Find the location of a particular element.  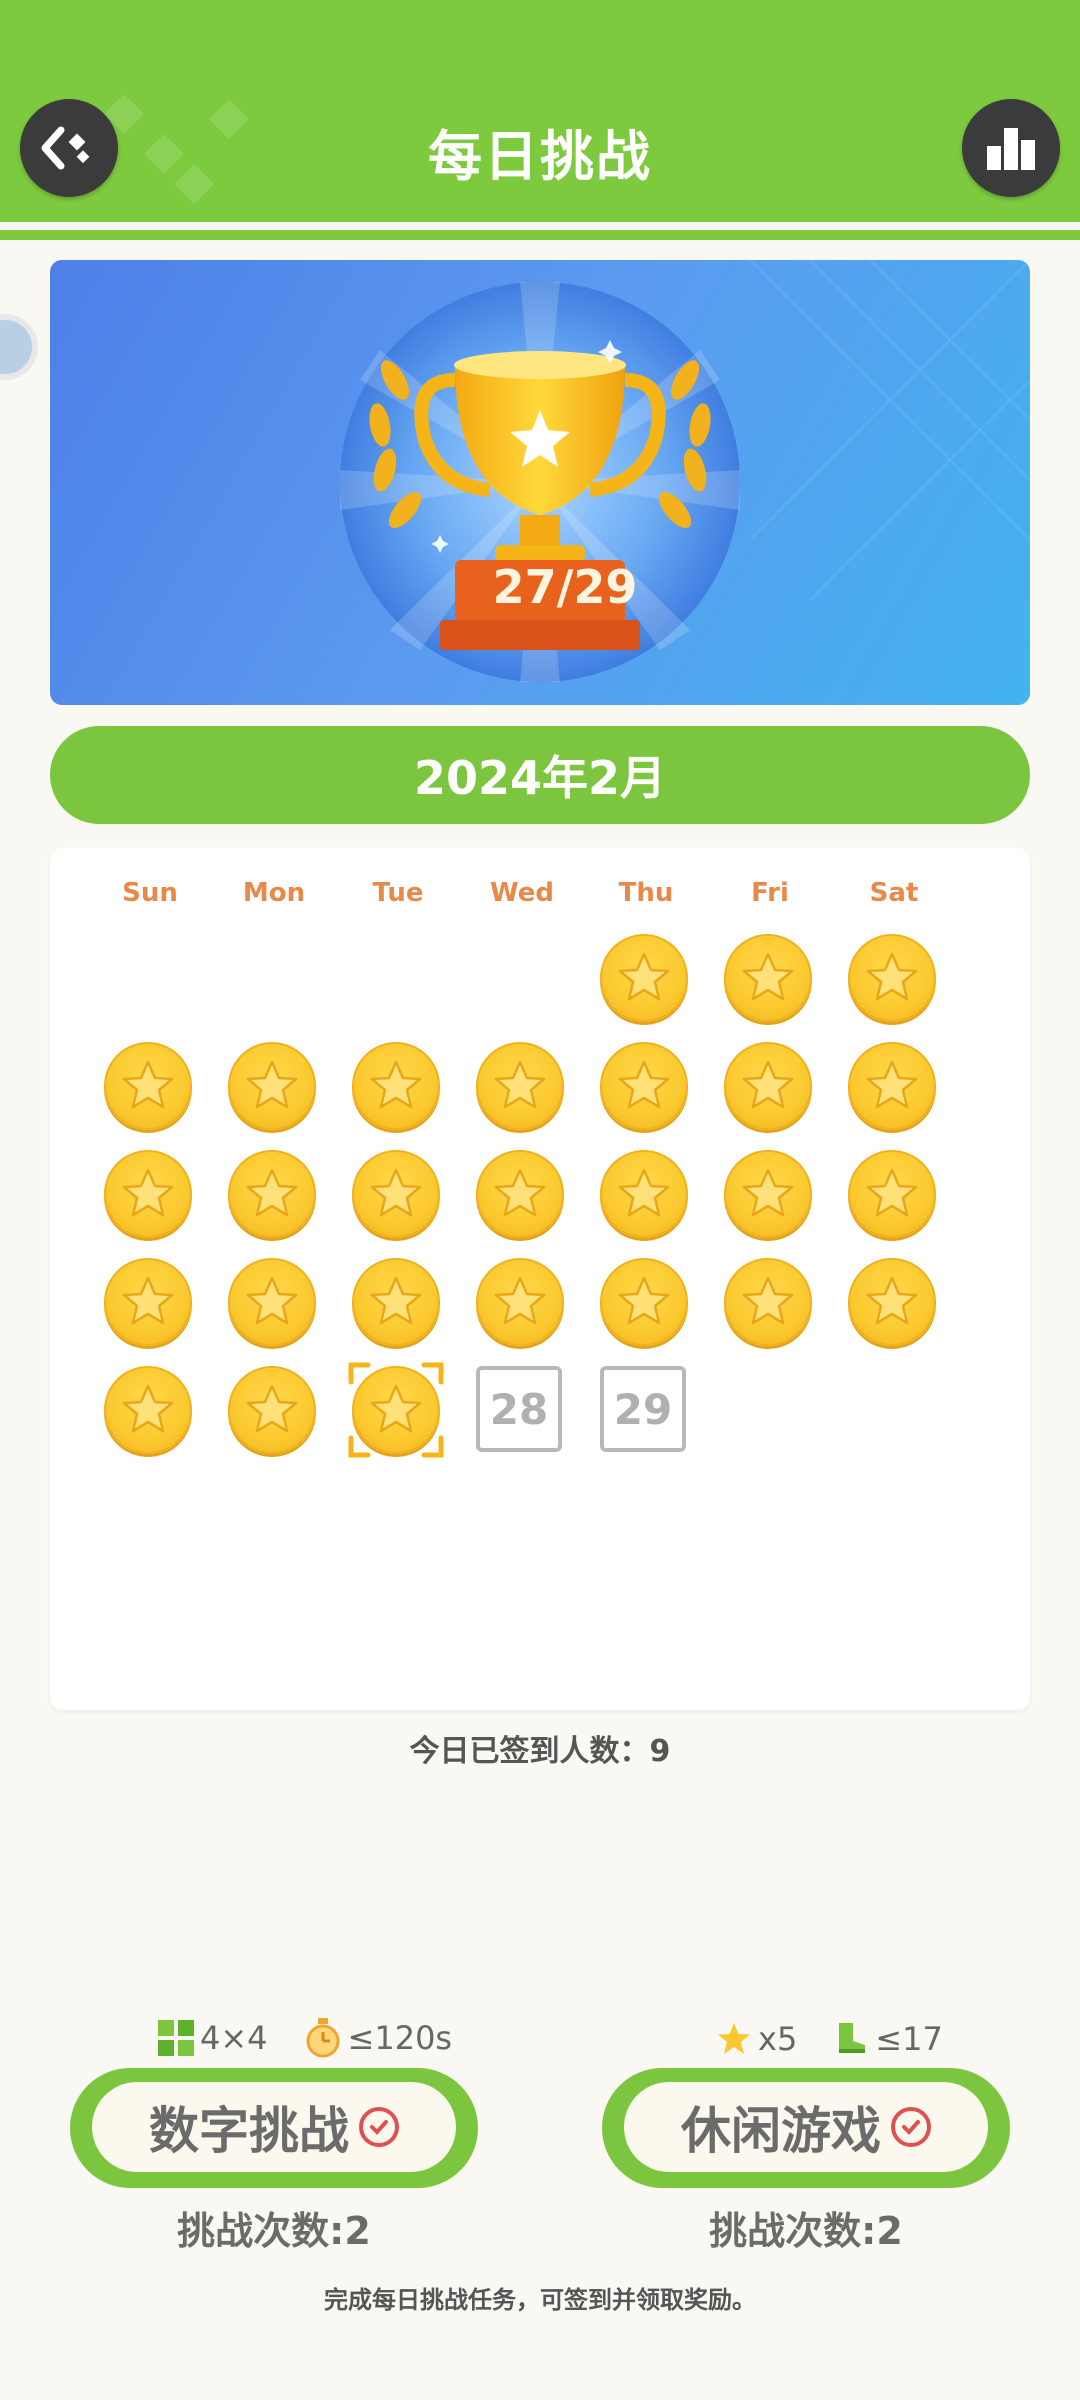

pending-day-number: 29 is located at coordinates (643, 1409).